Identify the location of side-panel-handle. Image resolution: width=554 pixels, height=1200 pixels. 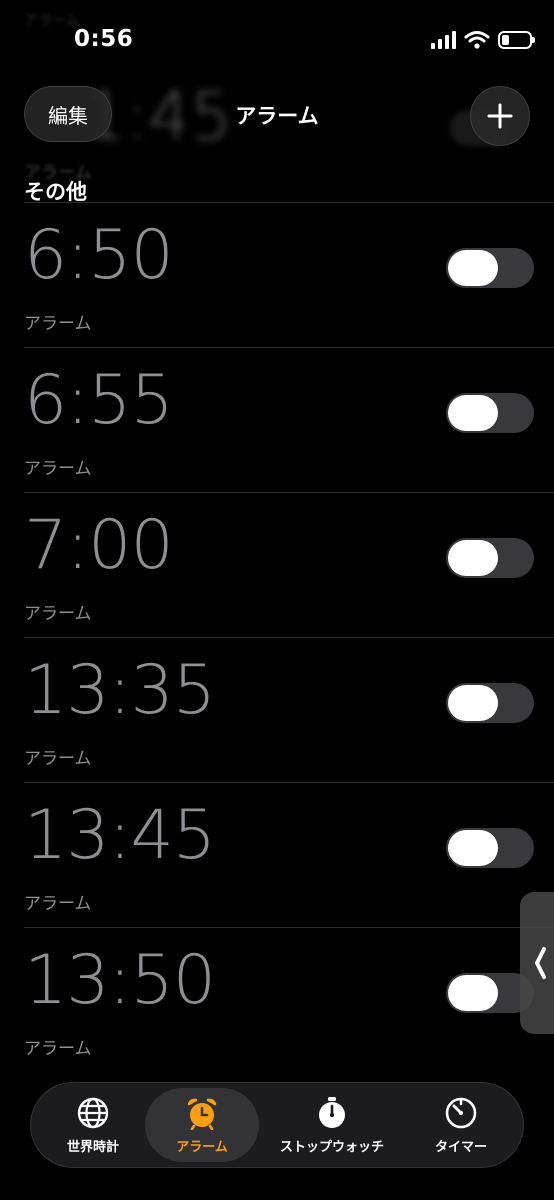
(537, 963).